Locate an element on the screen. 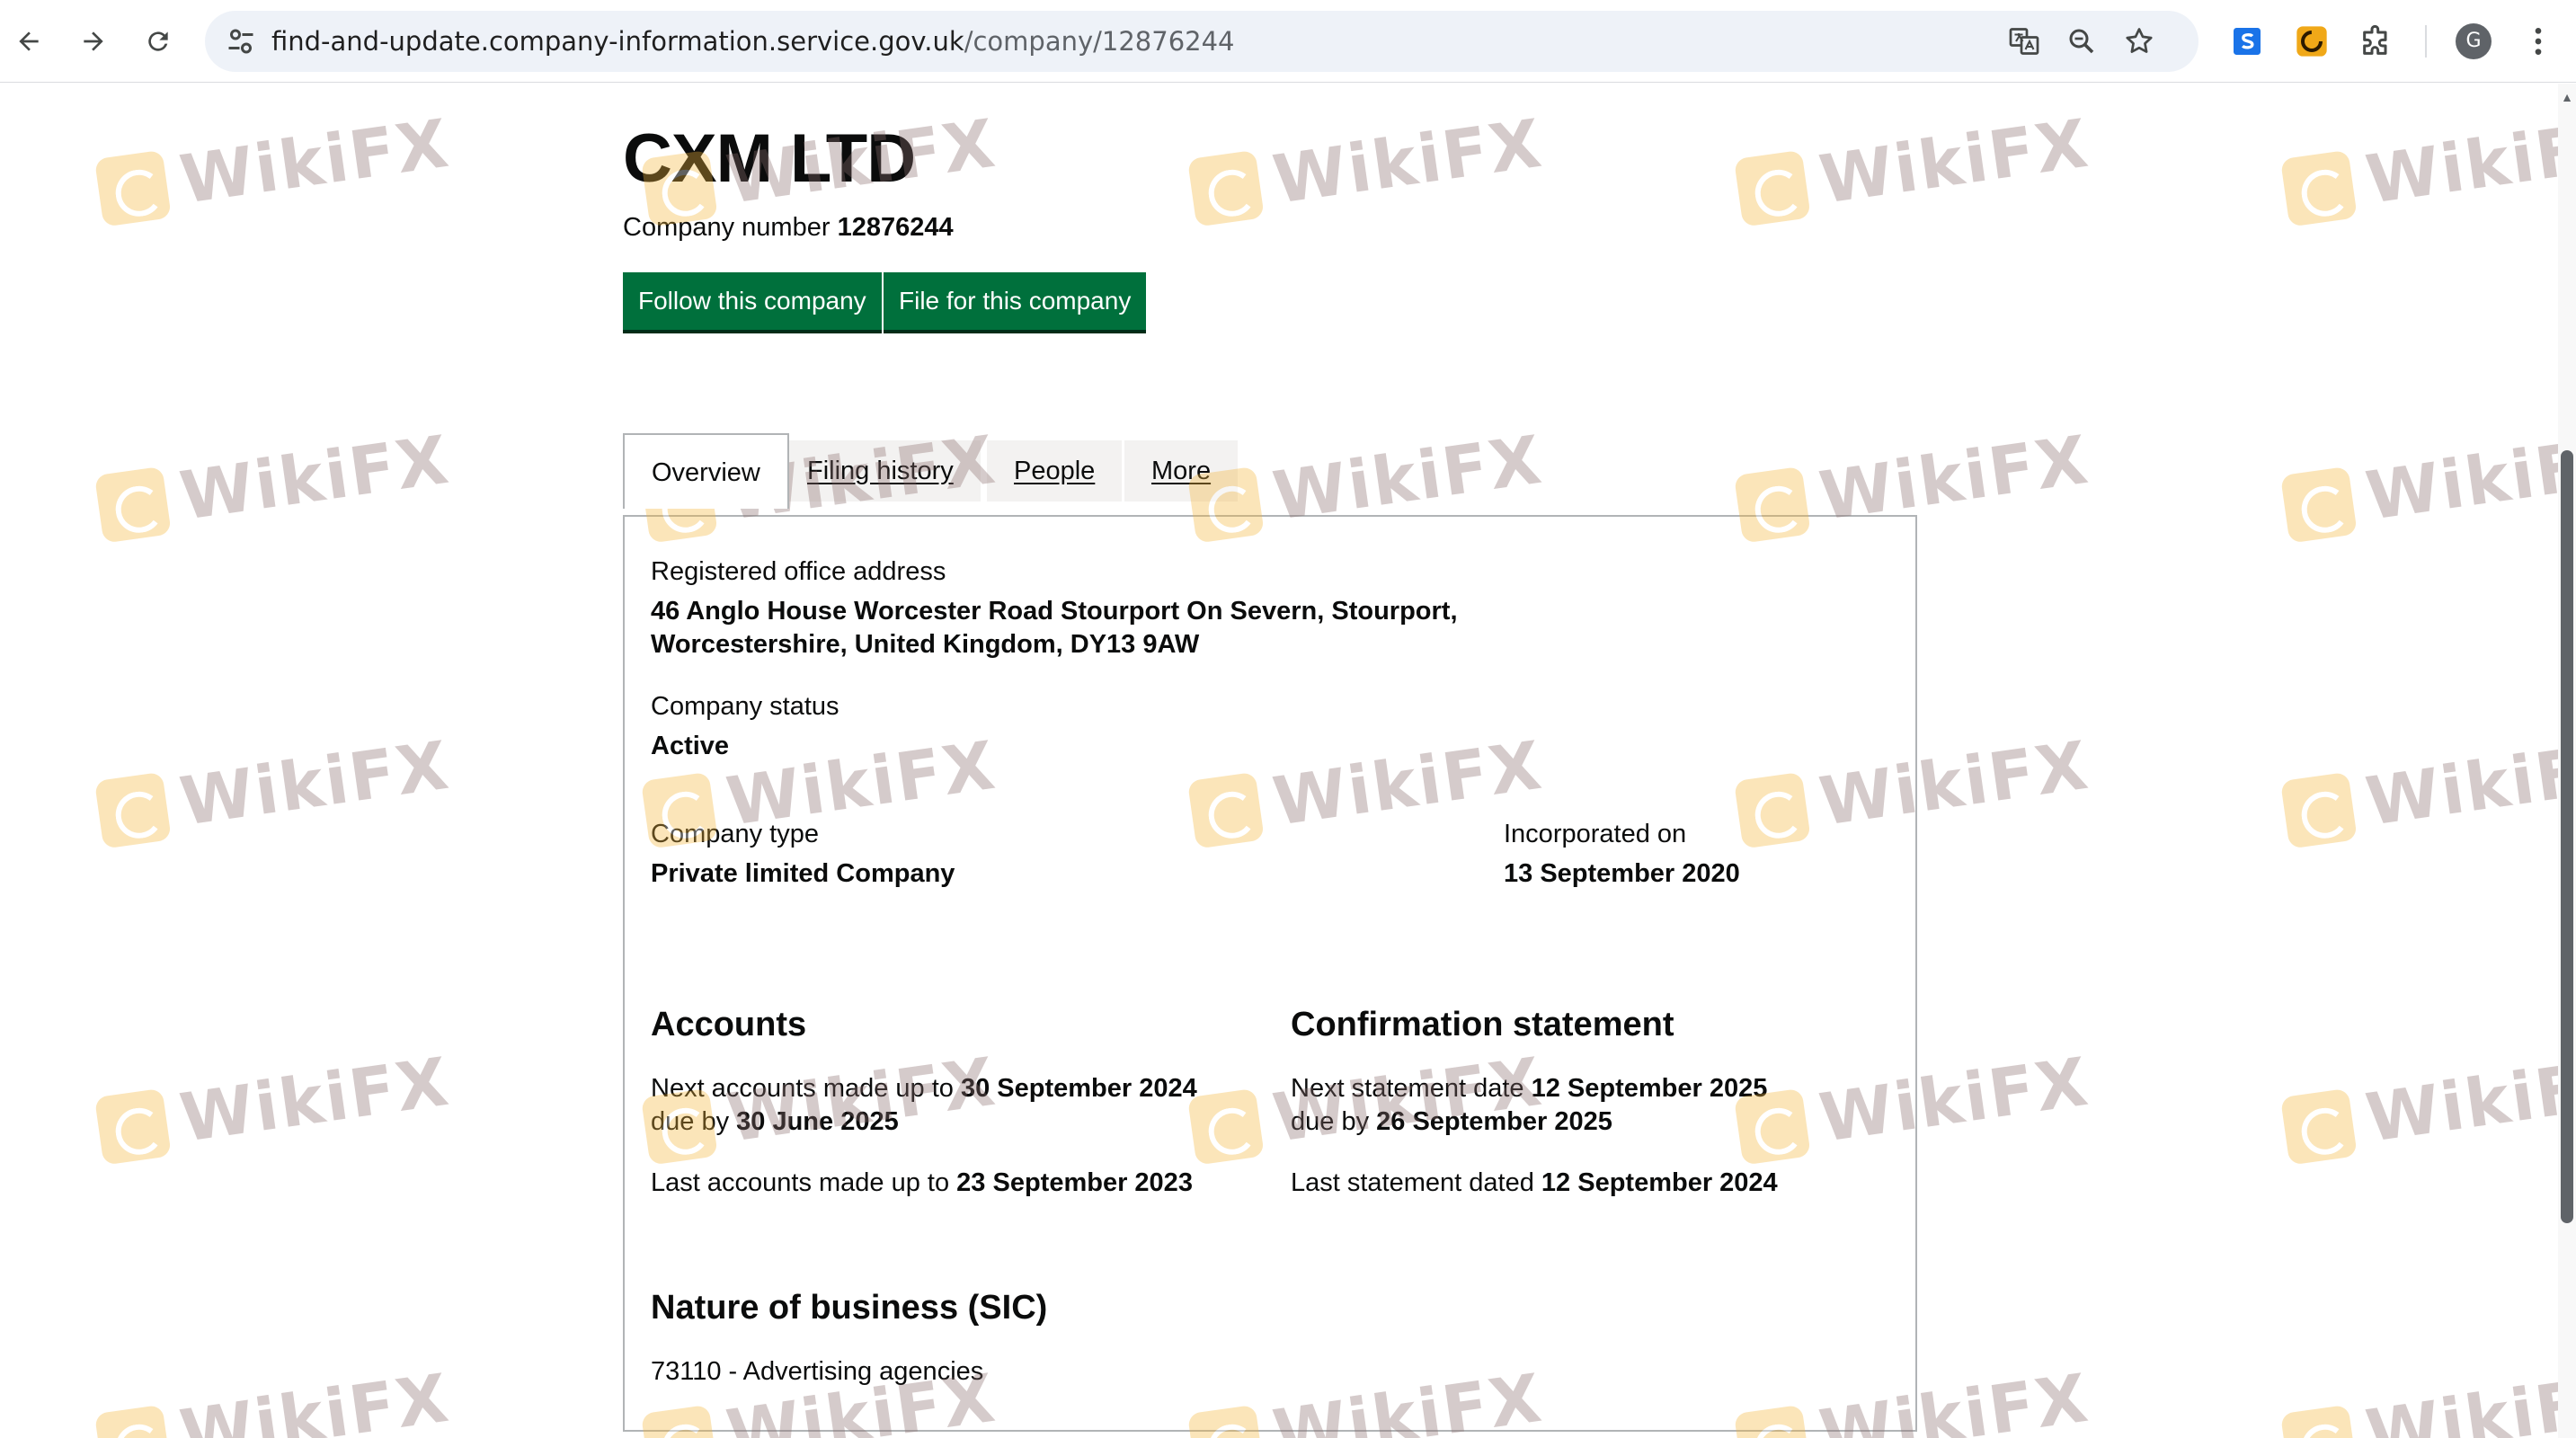  toolbar-separator is located at coordinates (2426, 41).